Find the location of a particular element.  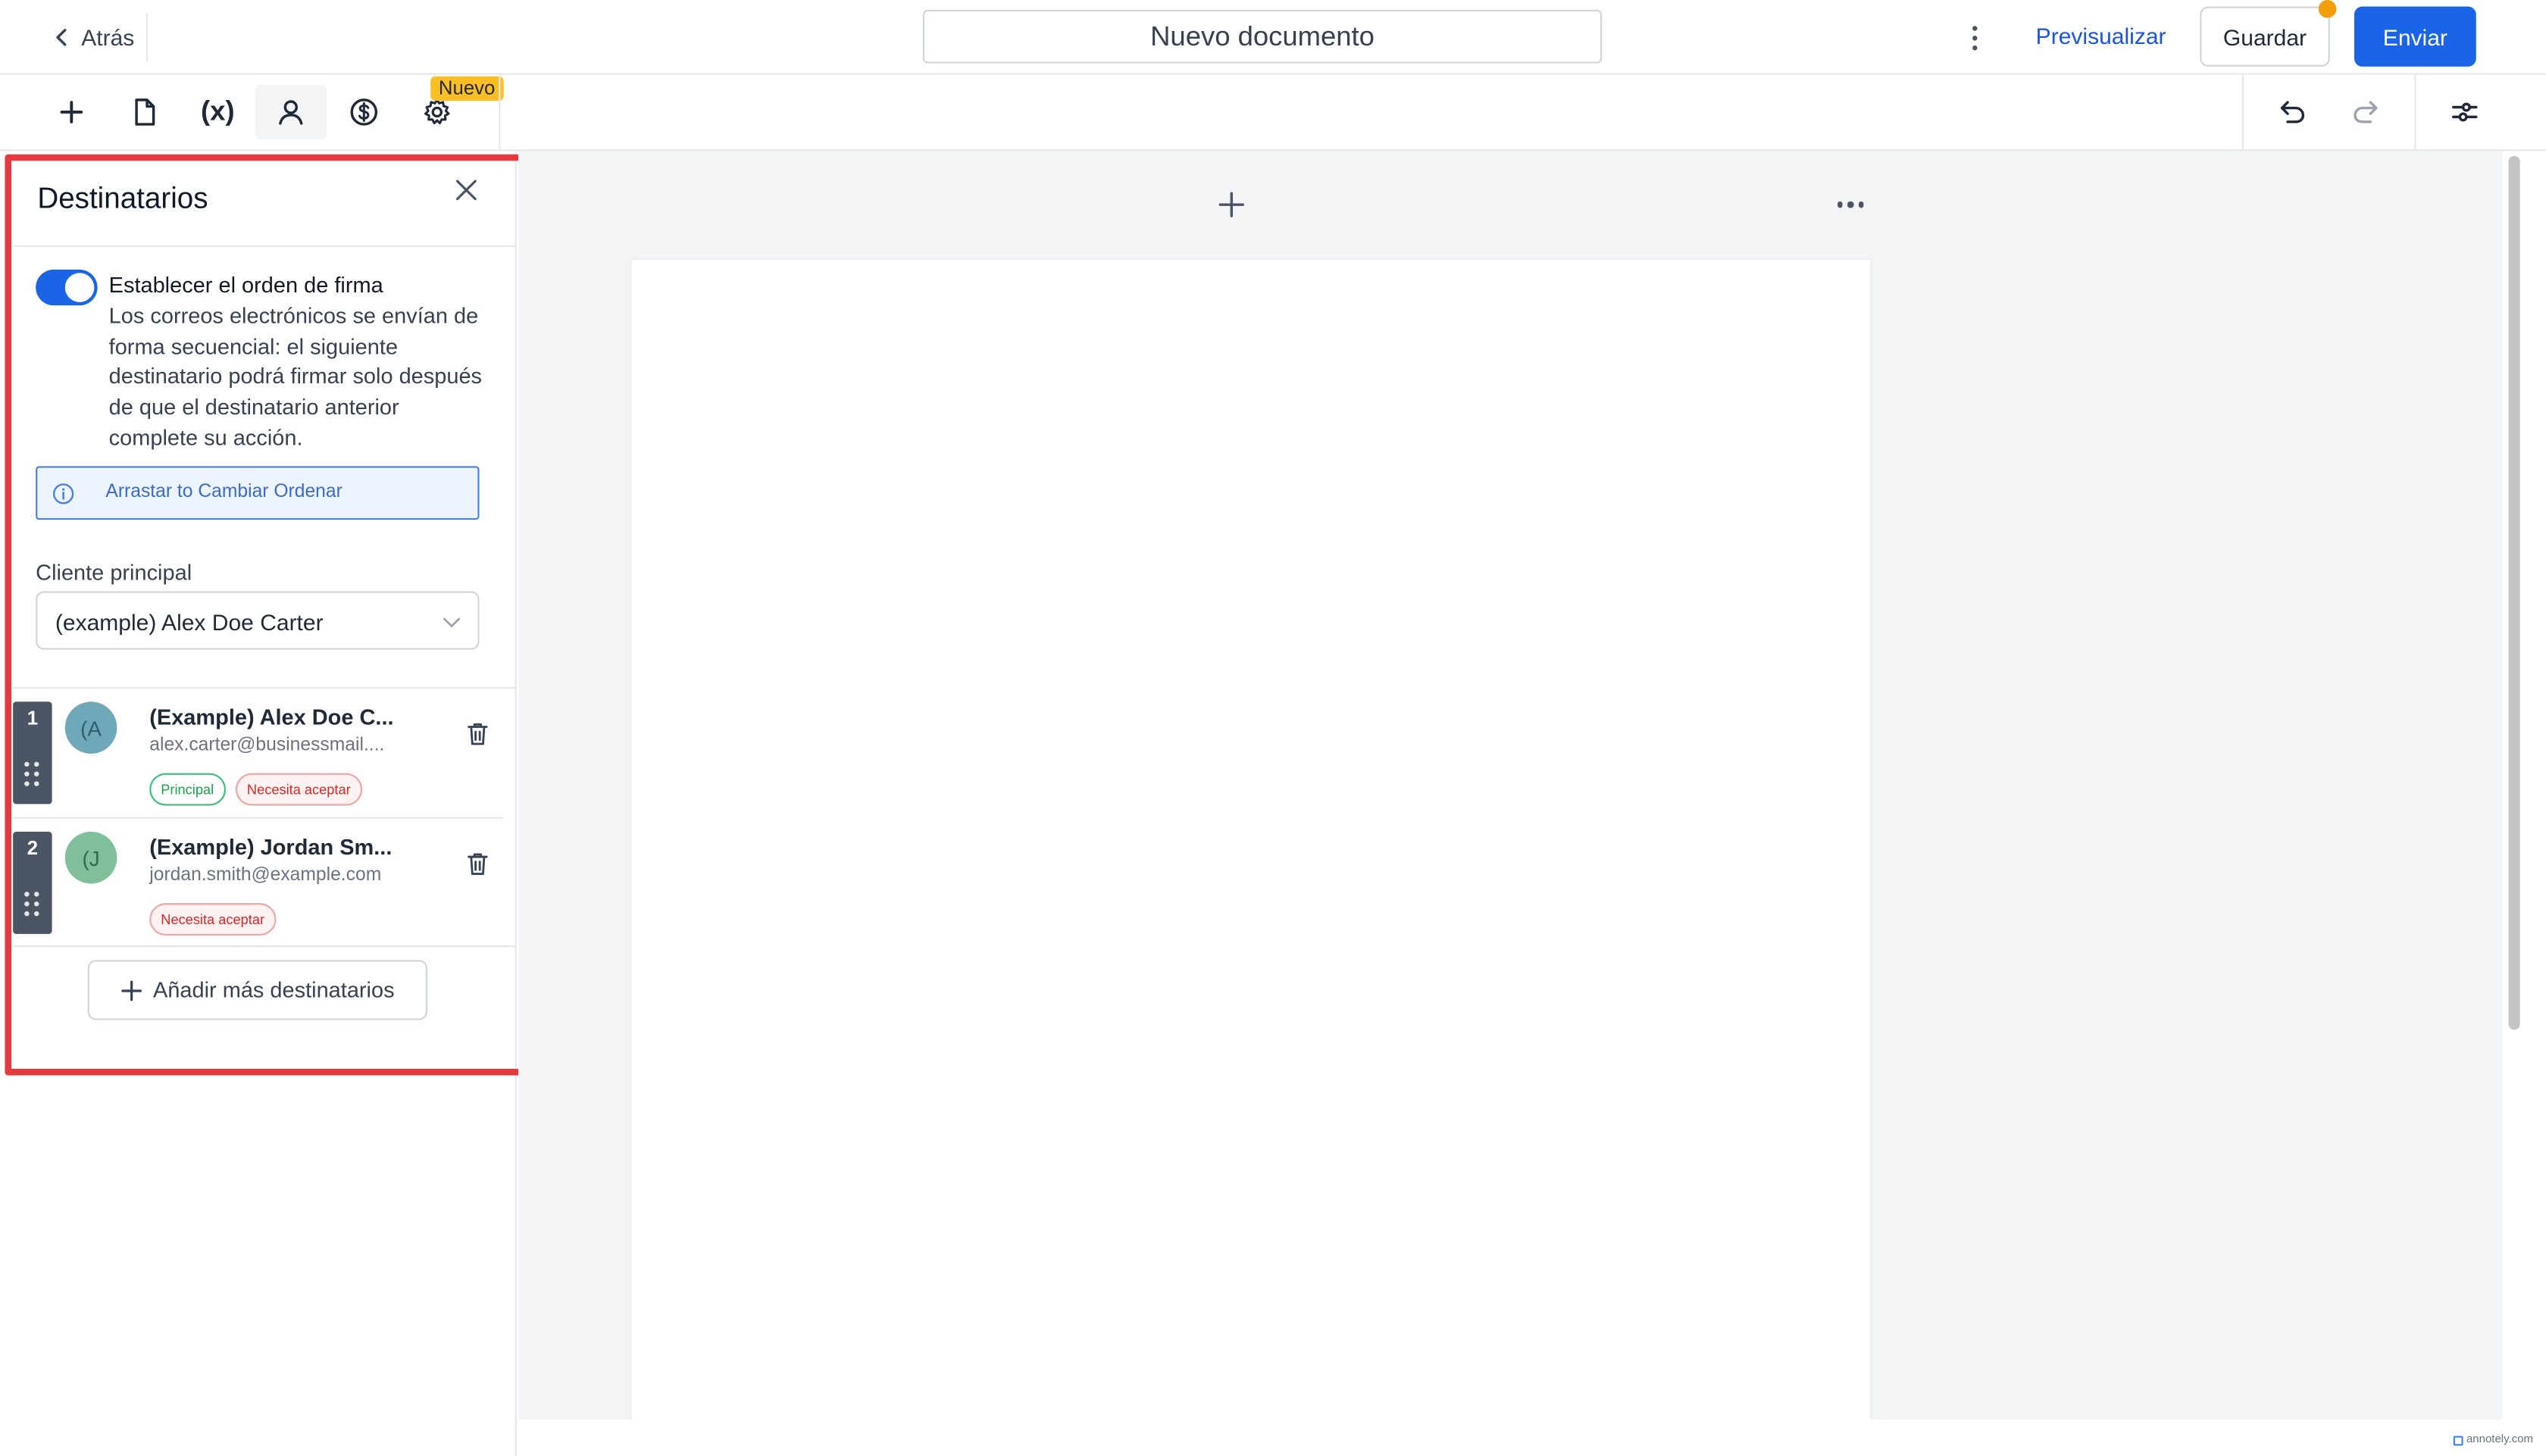

sliders-icon is located at coordinates (2465, 112).